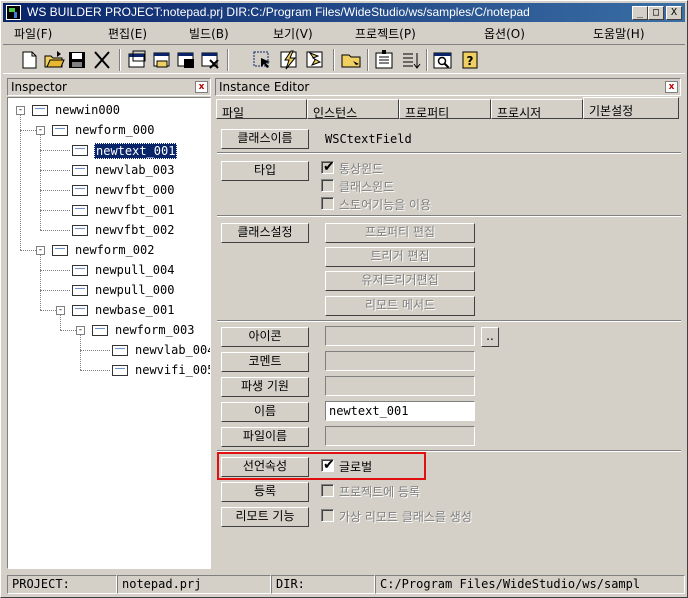 This screenshot has width=688, height=598. I want to click on icon-field, so click(400, 336).